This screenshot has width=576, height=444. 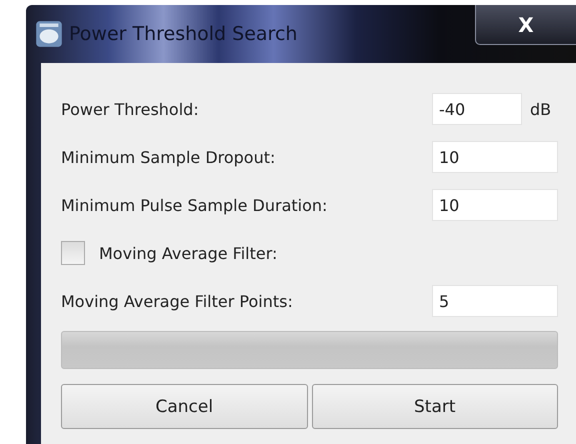 What do you see at coordinates (177, 301) in the screenshot?
I see `field-label: Moving Average Filter Points:` at bounding box center [177, 301].